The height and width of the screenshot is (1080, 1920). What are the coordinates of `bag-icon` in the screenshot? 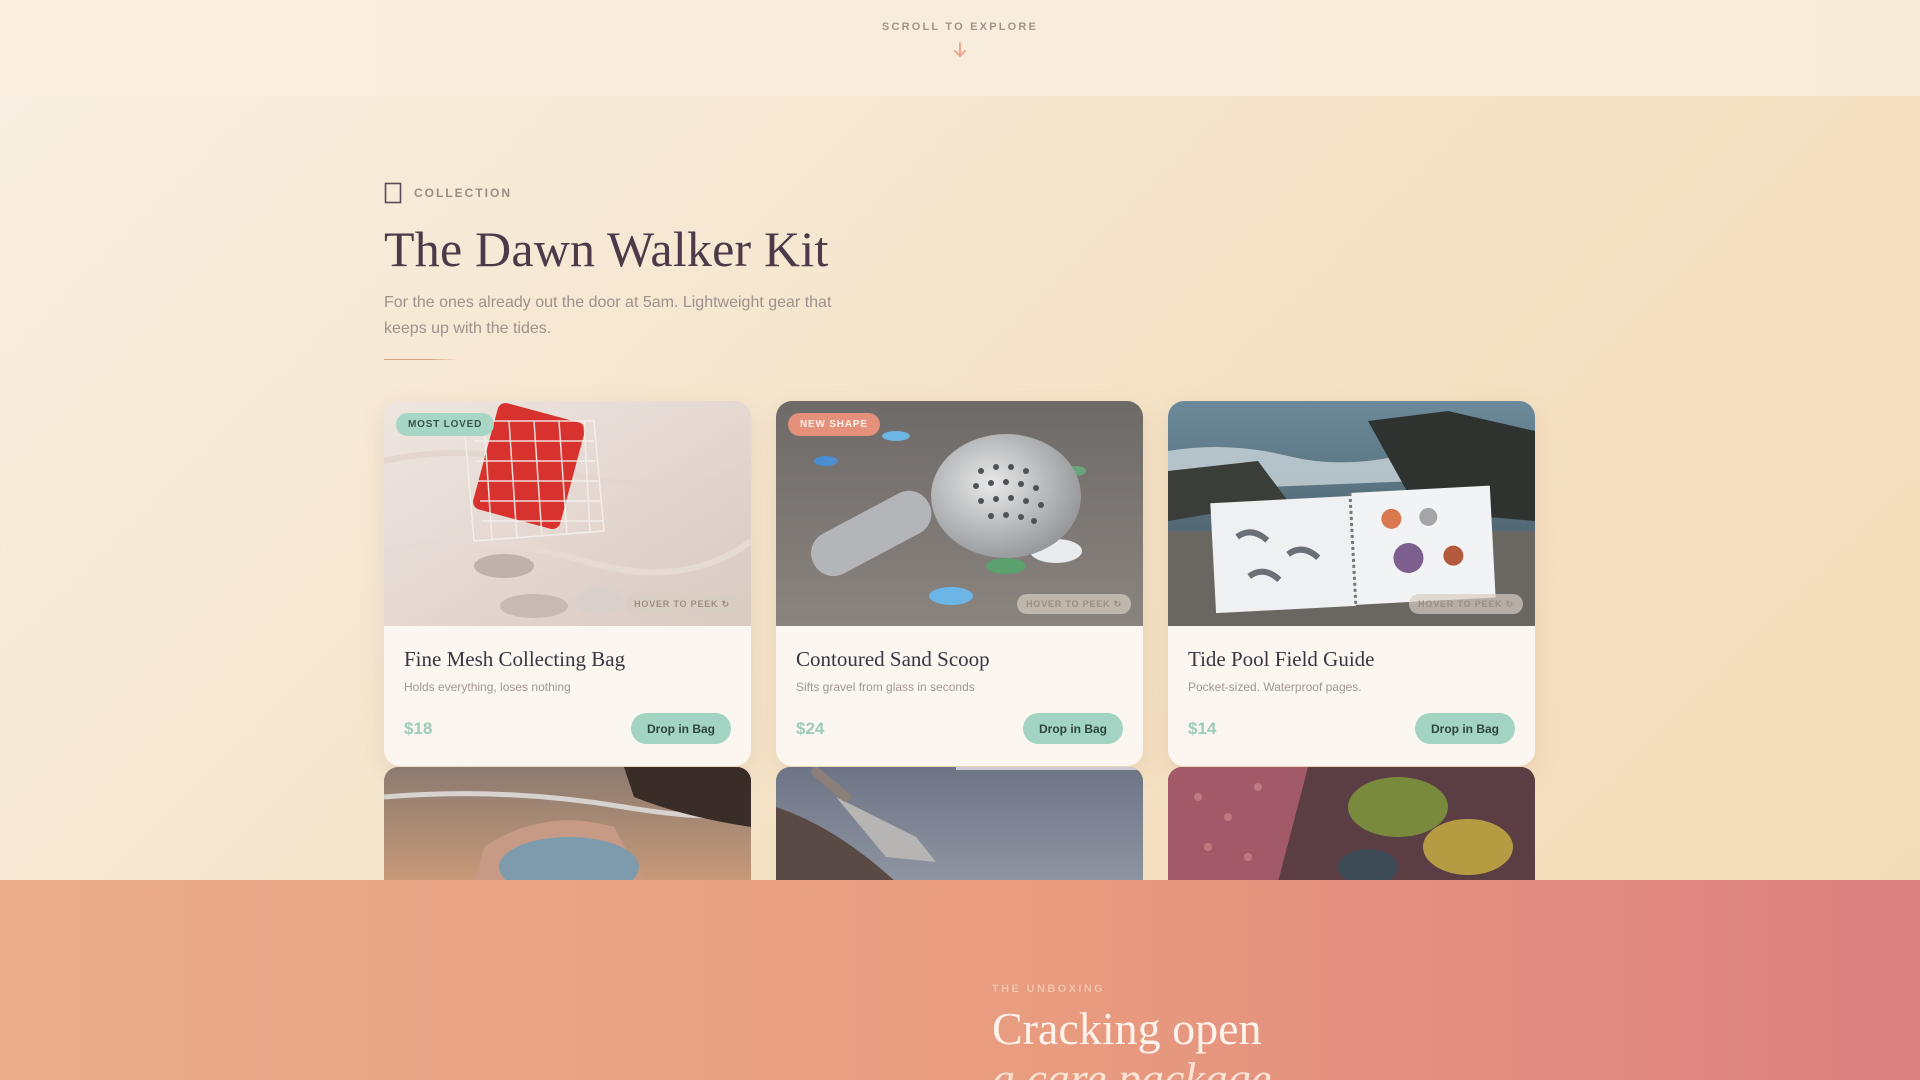 It's located at (393, 193).